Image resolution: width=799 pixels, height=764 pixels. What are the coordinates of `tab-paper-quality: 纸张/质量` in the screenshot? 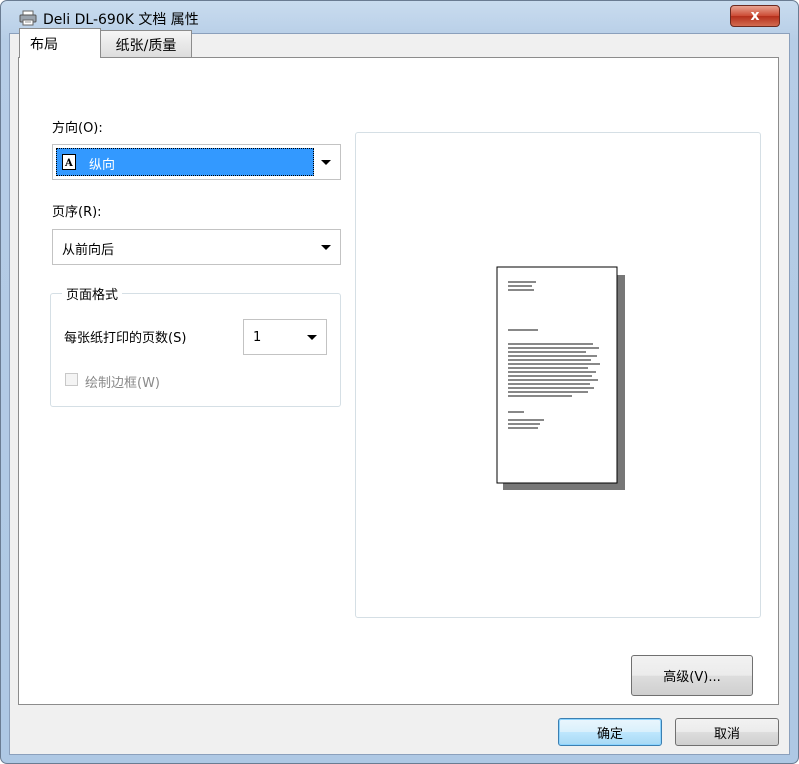 It's located at (146, 44).